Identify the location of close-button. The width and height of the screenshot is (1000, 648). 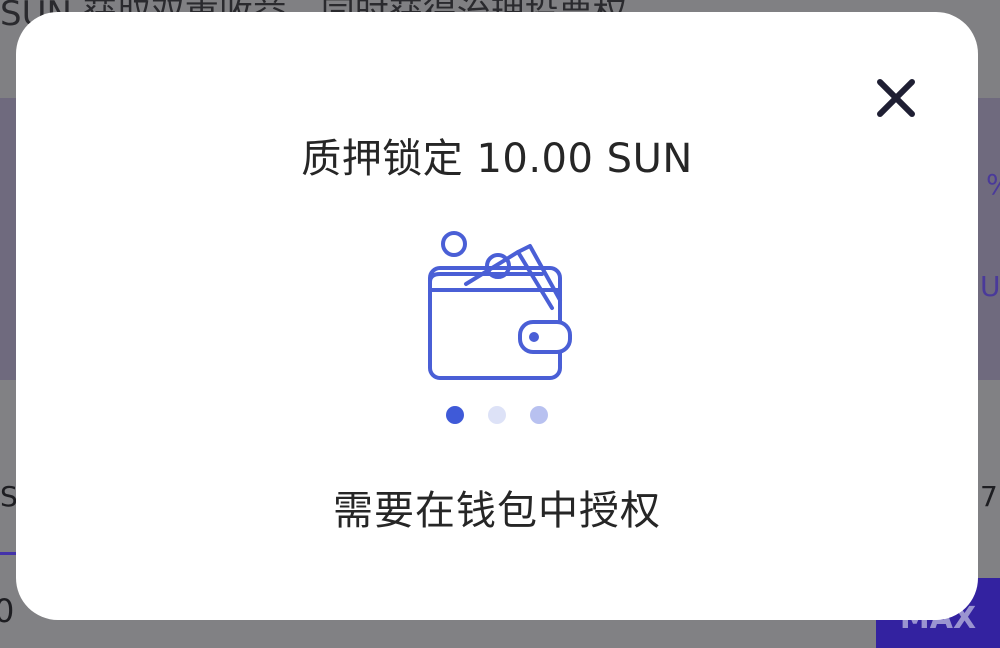
(896, 98).